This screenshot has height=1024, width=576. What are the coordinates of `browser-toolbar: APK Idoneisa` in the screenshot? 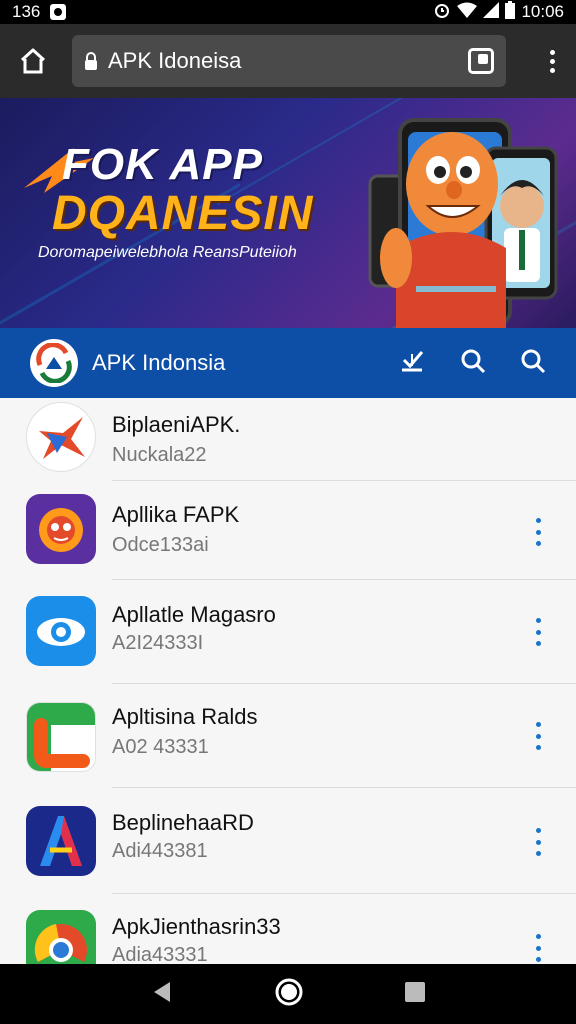 It's located at (288, 61).